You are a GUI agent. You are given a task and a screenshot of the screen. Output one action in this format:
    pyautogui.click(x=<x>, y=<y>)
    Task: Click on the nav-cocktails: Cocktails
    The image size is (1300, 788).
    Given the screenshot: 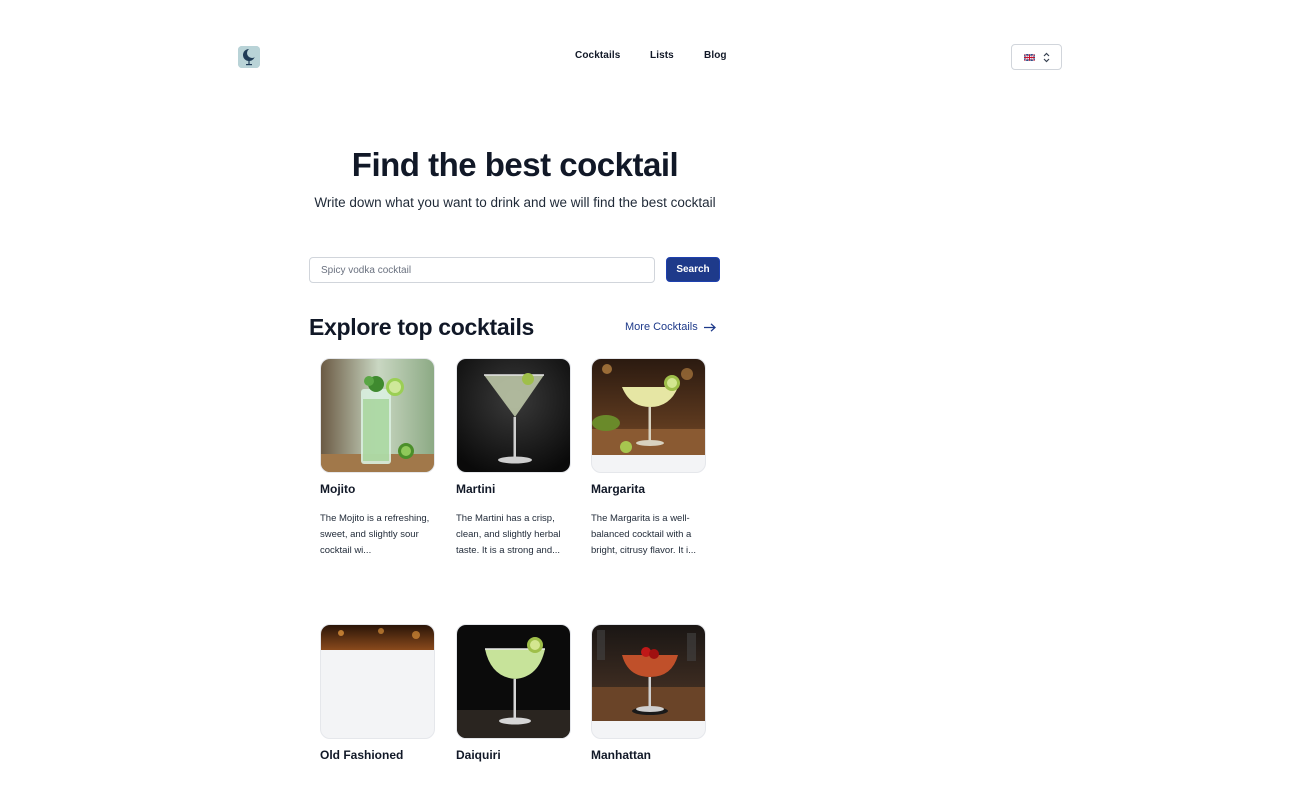 What is the action you would take?
    pyautogui.click(x=597, y=55)
    